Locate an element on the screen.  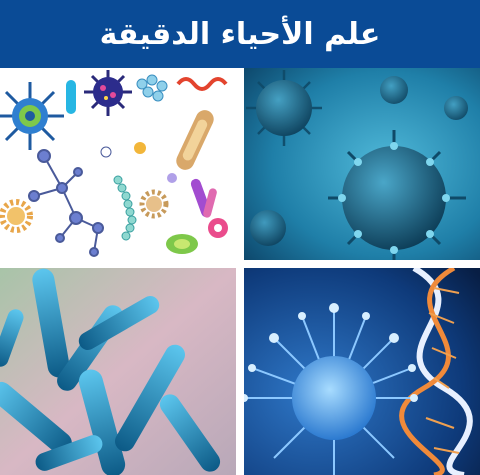
page-title: علم الأحياء الدقيقة is located at coordinates (240, 34).